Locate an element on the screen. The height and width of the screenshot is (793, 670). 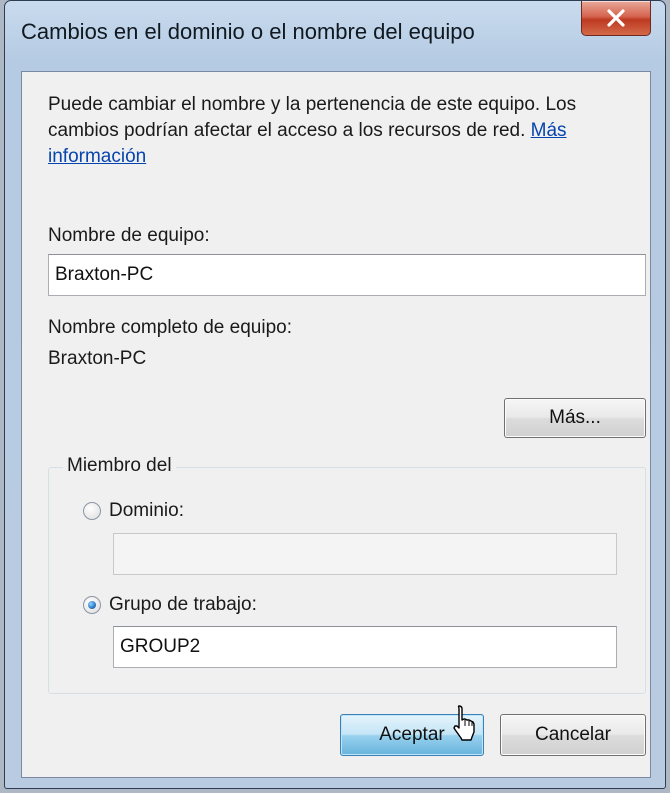
close-button is located at coordinates (616, 18).